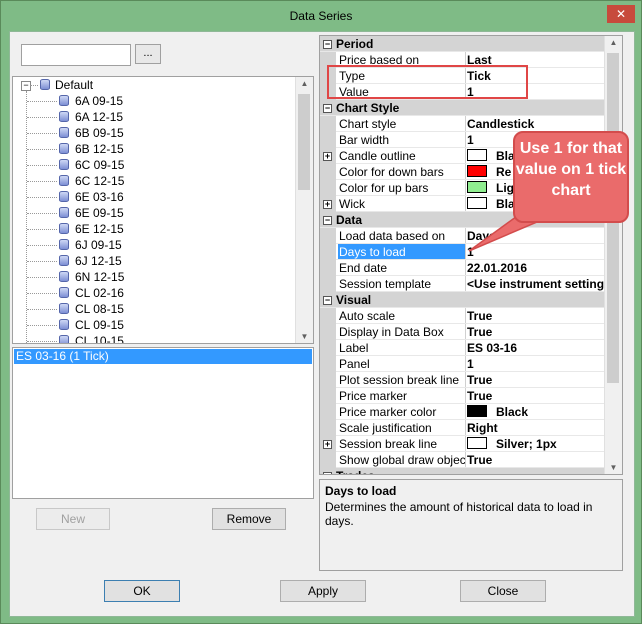 The height and width of the screenshot is (624, 642). Describe the element at coordinates (323, 591) in the screenshot. I see `apply-button: Apply` at that location.